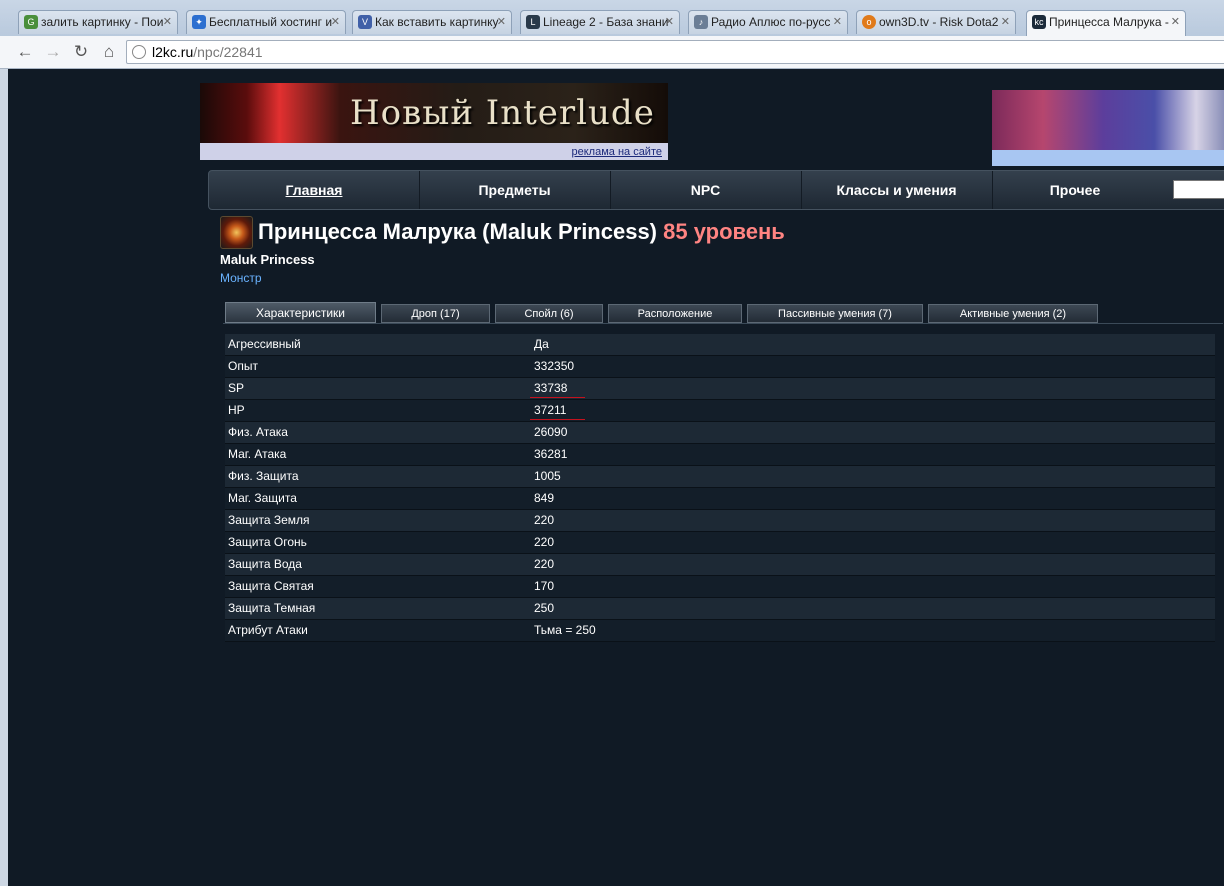 Image resolution: width=1224 pixels, height=886 pixels. What do you see at coordinates (1198, 189) in the screenshot?
I see `search-input` at bounding box center [1198, 189].